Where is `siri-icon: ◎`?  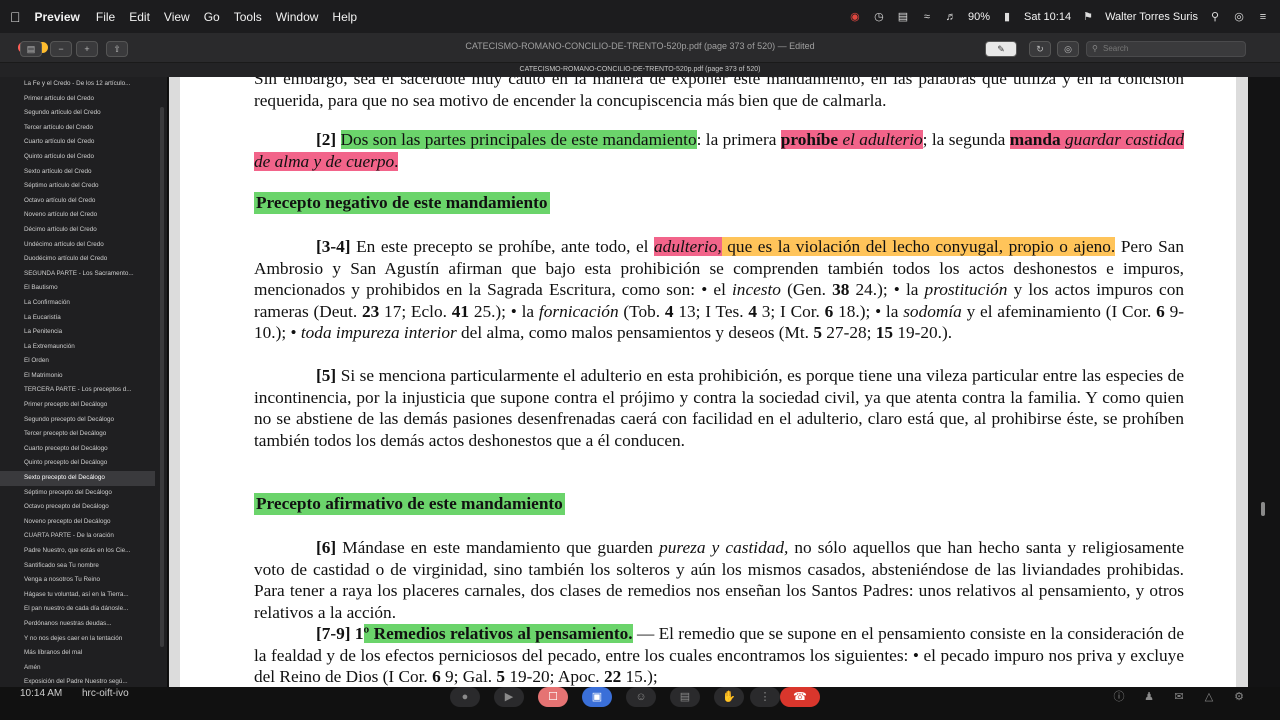
siri-icon: ◎ is located at coordinates (1239, 16).